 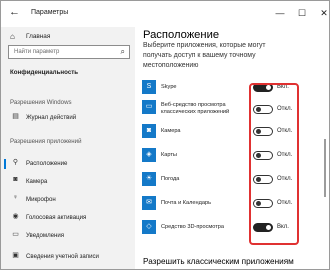 What do you see at coordinates (149, 107) in the screenshot?
I see `web-viewer-icon: ▭` at bounding box center [149, 107].